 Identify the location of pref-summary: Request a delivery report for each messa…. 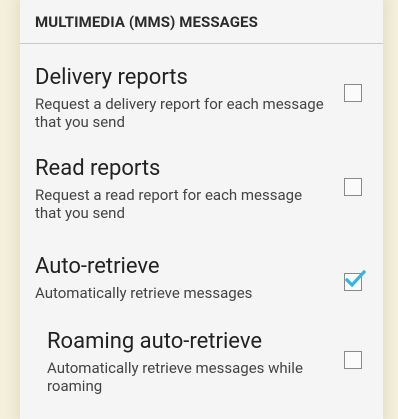
(179, 113).